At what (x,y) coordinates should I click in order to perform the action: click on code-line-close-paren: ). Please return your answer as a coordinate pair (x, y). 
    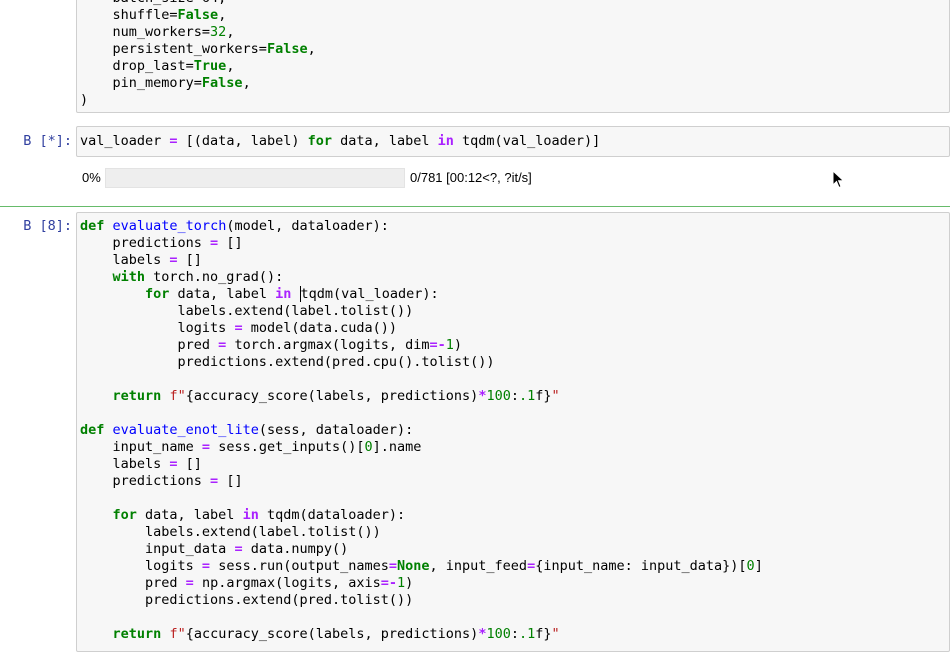
    Looking at the image, I should click on (84, 100).